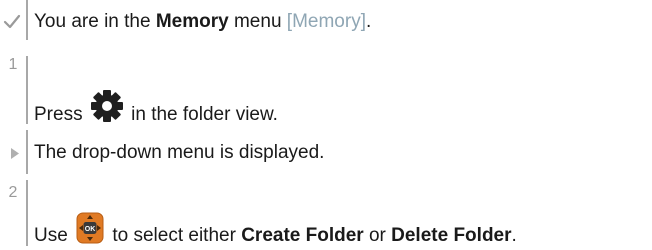 The height and width of the screenshot is (250, 652). I want to click on step-text: You are in the Memory menu [Memory]., so click(203, 21).